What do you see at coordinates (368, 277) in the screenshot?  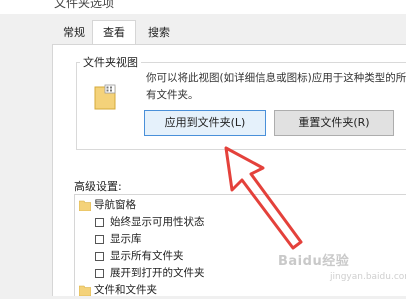 I see `watermark-url: jingyan.baidu.com` at bounding box center [368, 277].